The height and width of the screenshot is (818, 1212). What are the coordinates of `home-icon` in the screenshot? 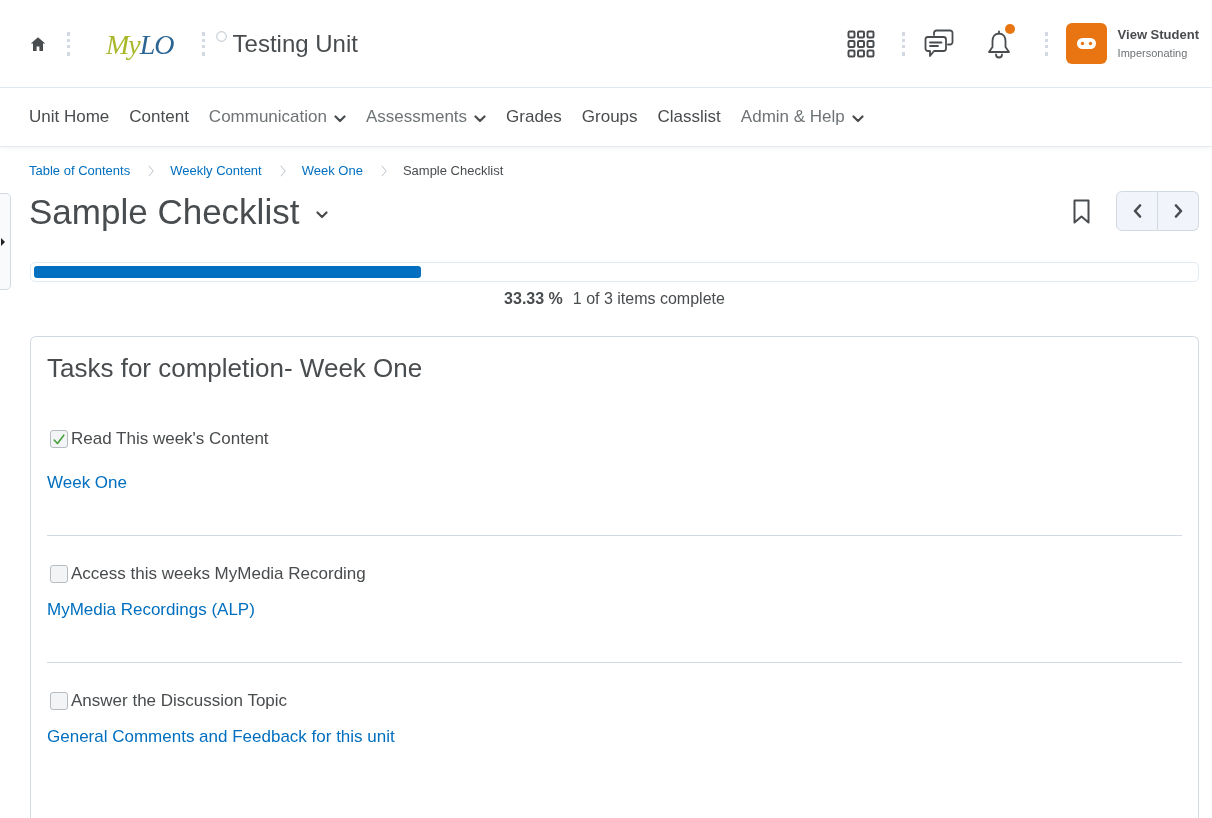 It's located at (38, 43).